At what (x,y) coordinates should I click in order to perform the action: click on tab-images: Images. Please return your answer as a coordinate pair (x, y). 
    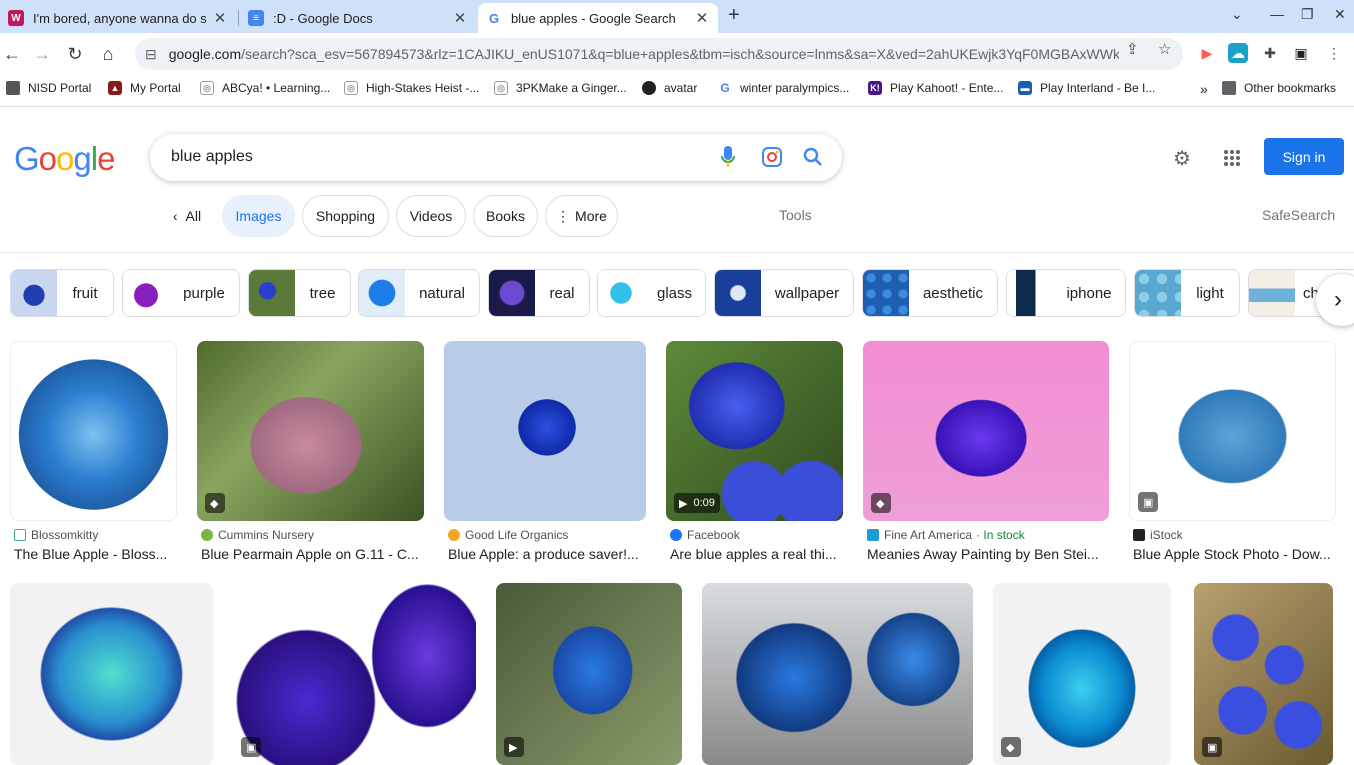
    Looking at the image, I should click on (258, 216).